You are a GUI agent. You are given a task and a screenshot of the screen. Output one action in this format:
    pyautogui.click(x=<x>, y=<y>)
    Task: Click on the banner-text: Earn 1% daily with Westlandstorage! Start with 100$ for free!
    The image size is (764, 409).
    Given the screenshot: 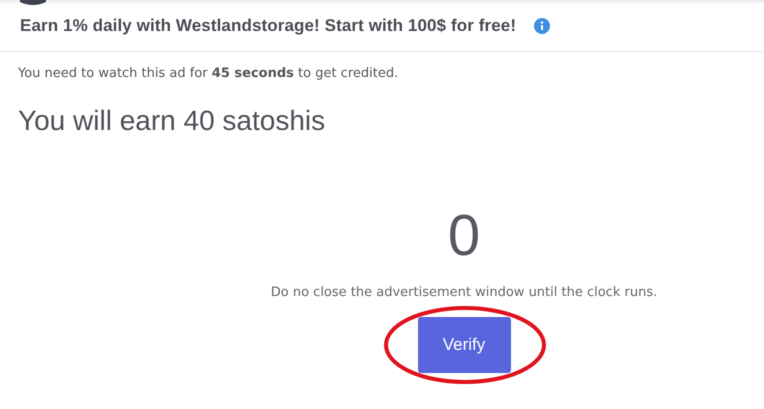 What is the action you would take?
    pyautogui.click(x=268, y=26)
    